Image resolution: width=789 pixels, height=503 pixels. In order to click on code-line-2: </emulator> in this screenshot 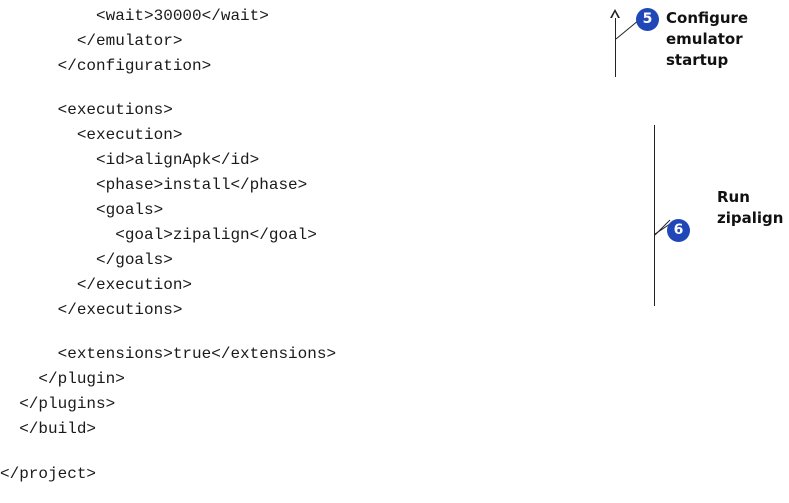, I will do `click(91, 41)`.